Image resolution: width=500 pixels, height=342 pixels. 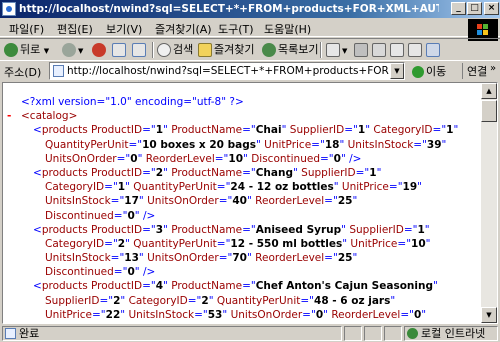 What do you see at coordinates (132, 102) in the screenshot?
I see `xml-declaration: <?xml version="1.0" encoding="utf-8" ?>` at bounding box center [132, 102].